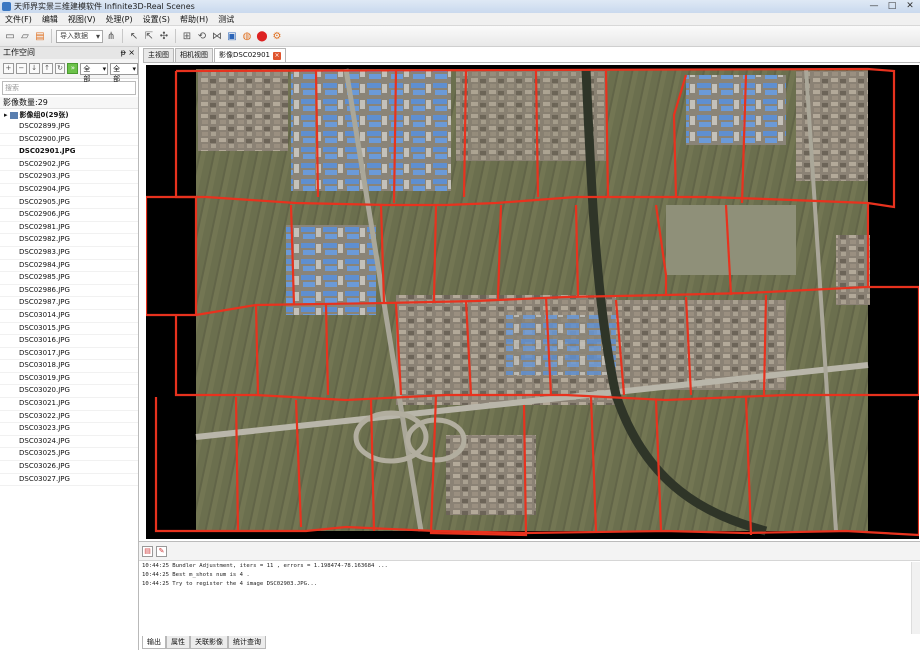 This screenshot has width=920, height=650. What do you see at coordinates (69, 228) in the screenshot?
I see `image-list-item: DSC02981.JPG` at bounding box center [69, 228].